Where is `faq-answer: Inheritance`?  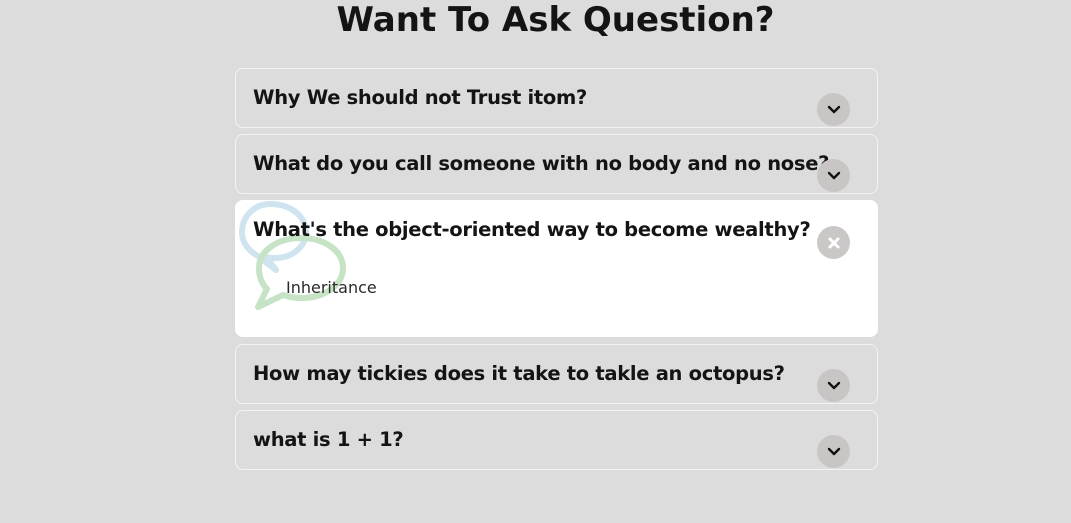
faq-answer: Inheritance is located at coordinates (331, 287).